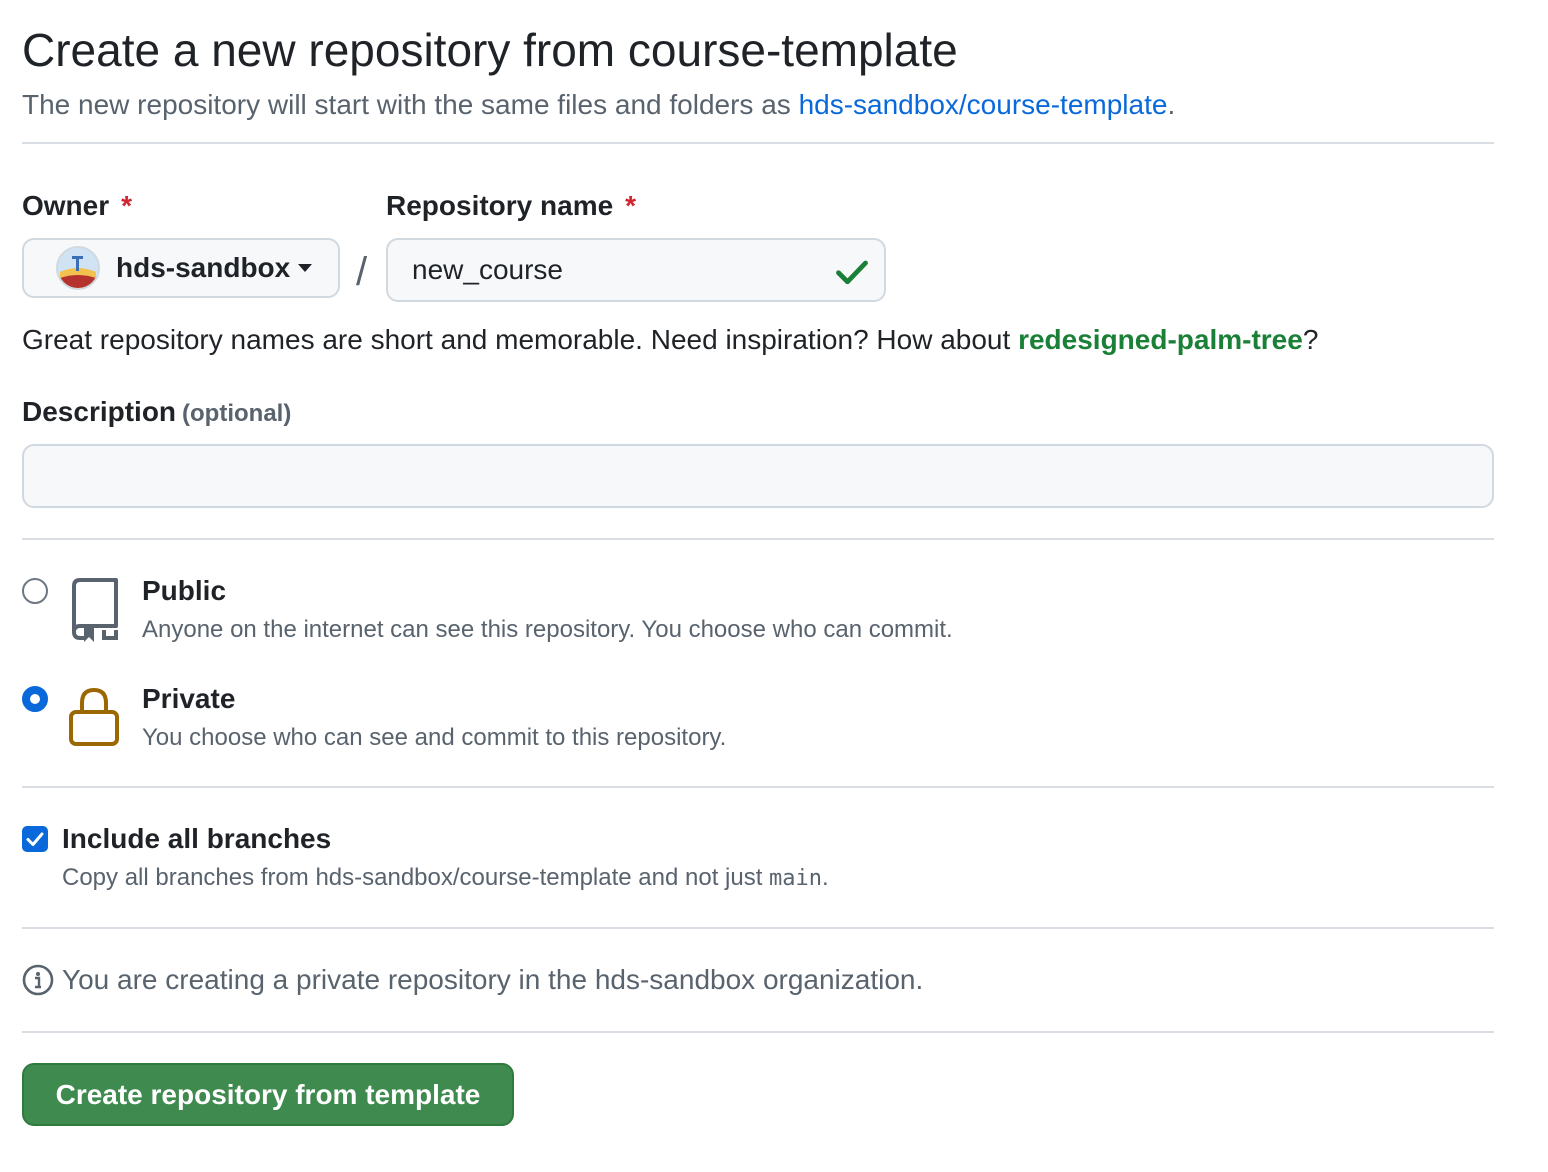 This screenshot has width=1548, height=1172. What do you see at coordinates (78, 268) in the screenshot?
I see `owner-avatar` at bounding box center [78, 268].